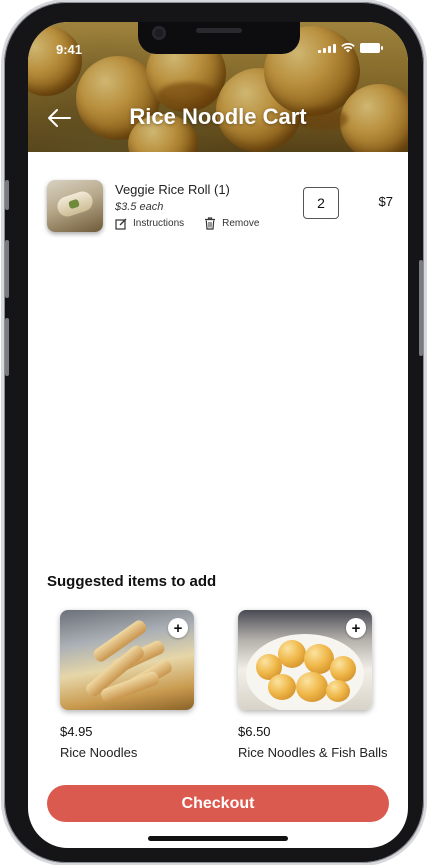 The height and width of the screenshot is (865, 428). Describe the element at coordinates (210, 223) in the screenshot. I see `trash-icon` at that location.